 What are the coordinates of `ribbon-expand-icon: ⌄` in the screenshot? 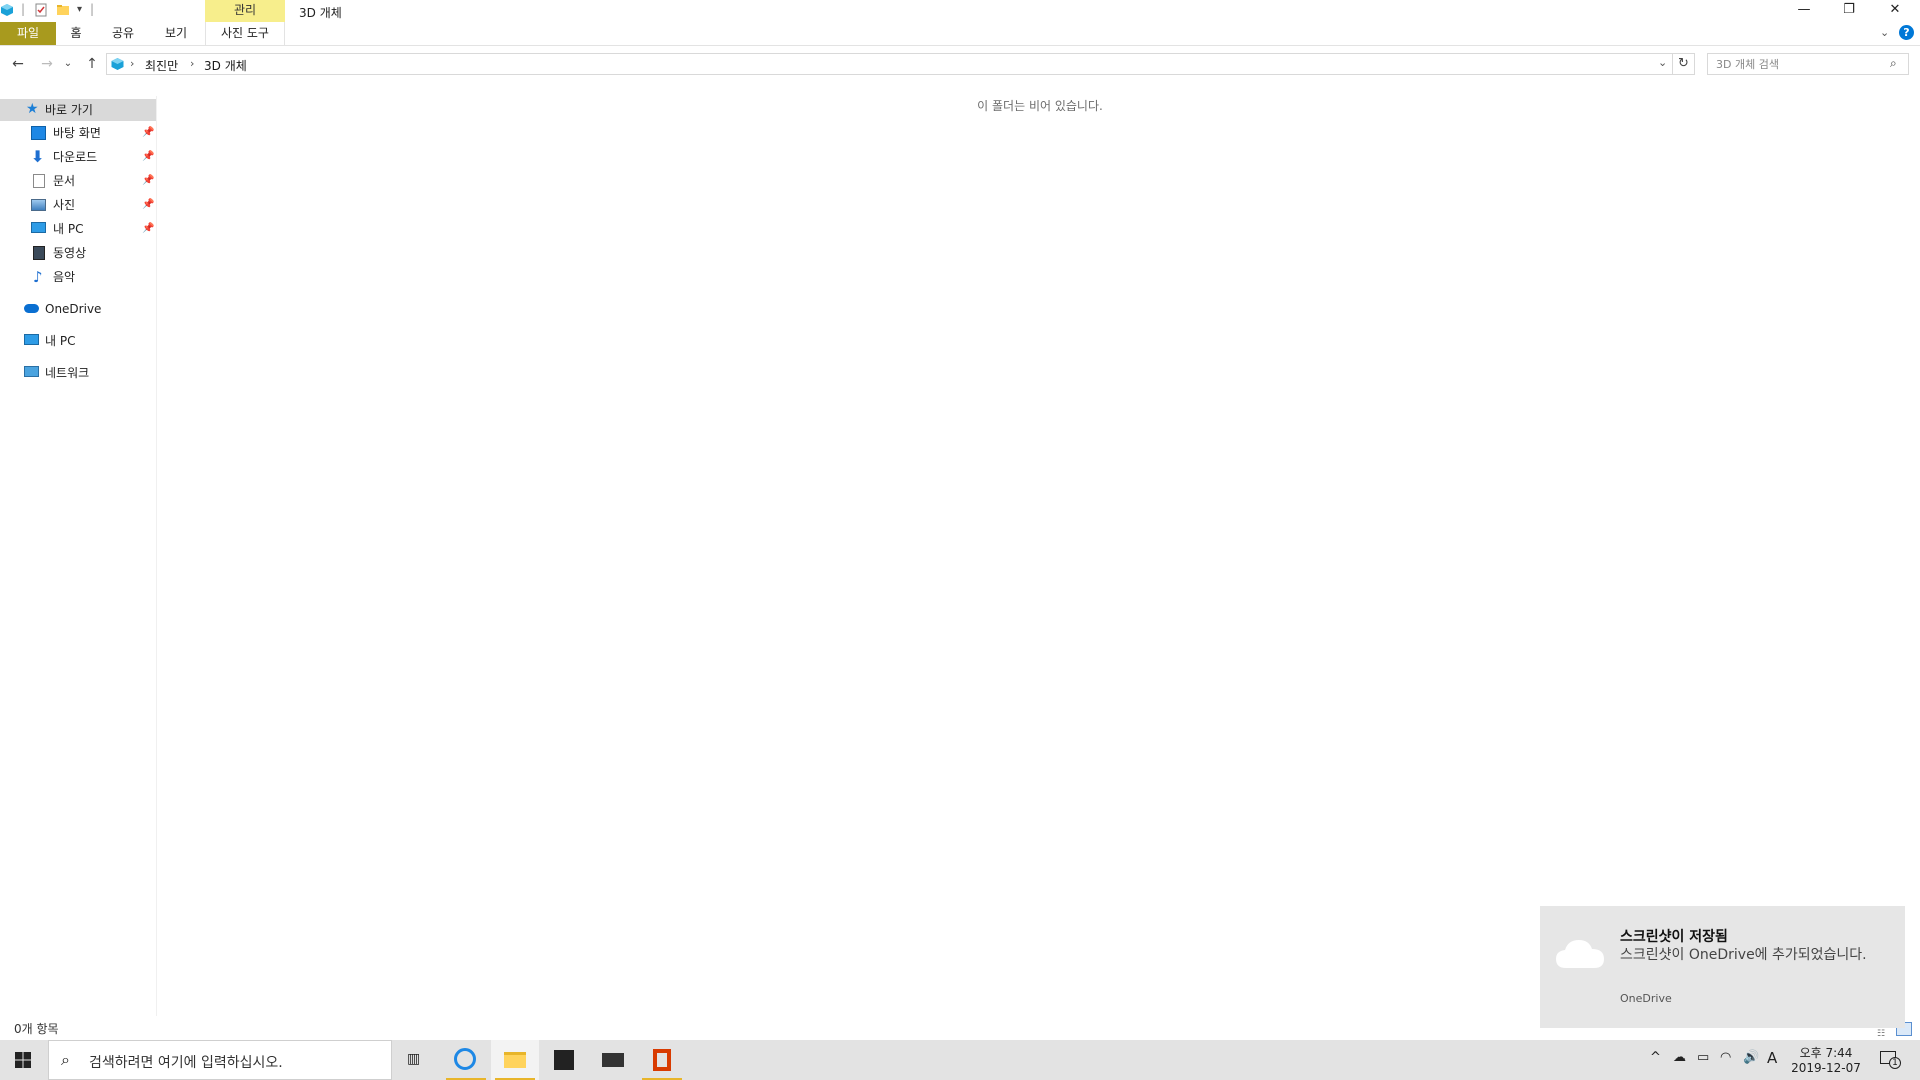 It's located at (1884, 32).